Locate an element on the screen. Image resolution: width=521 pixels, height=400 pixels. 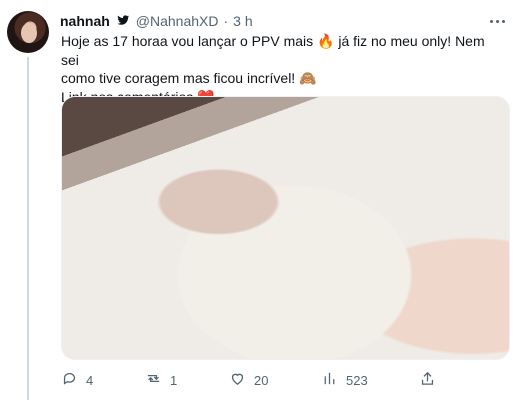
retweet-button: 1 is located at coordinates (161, 380).